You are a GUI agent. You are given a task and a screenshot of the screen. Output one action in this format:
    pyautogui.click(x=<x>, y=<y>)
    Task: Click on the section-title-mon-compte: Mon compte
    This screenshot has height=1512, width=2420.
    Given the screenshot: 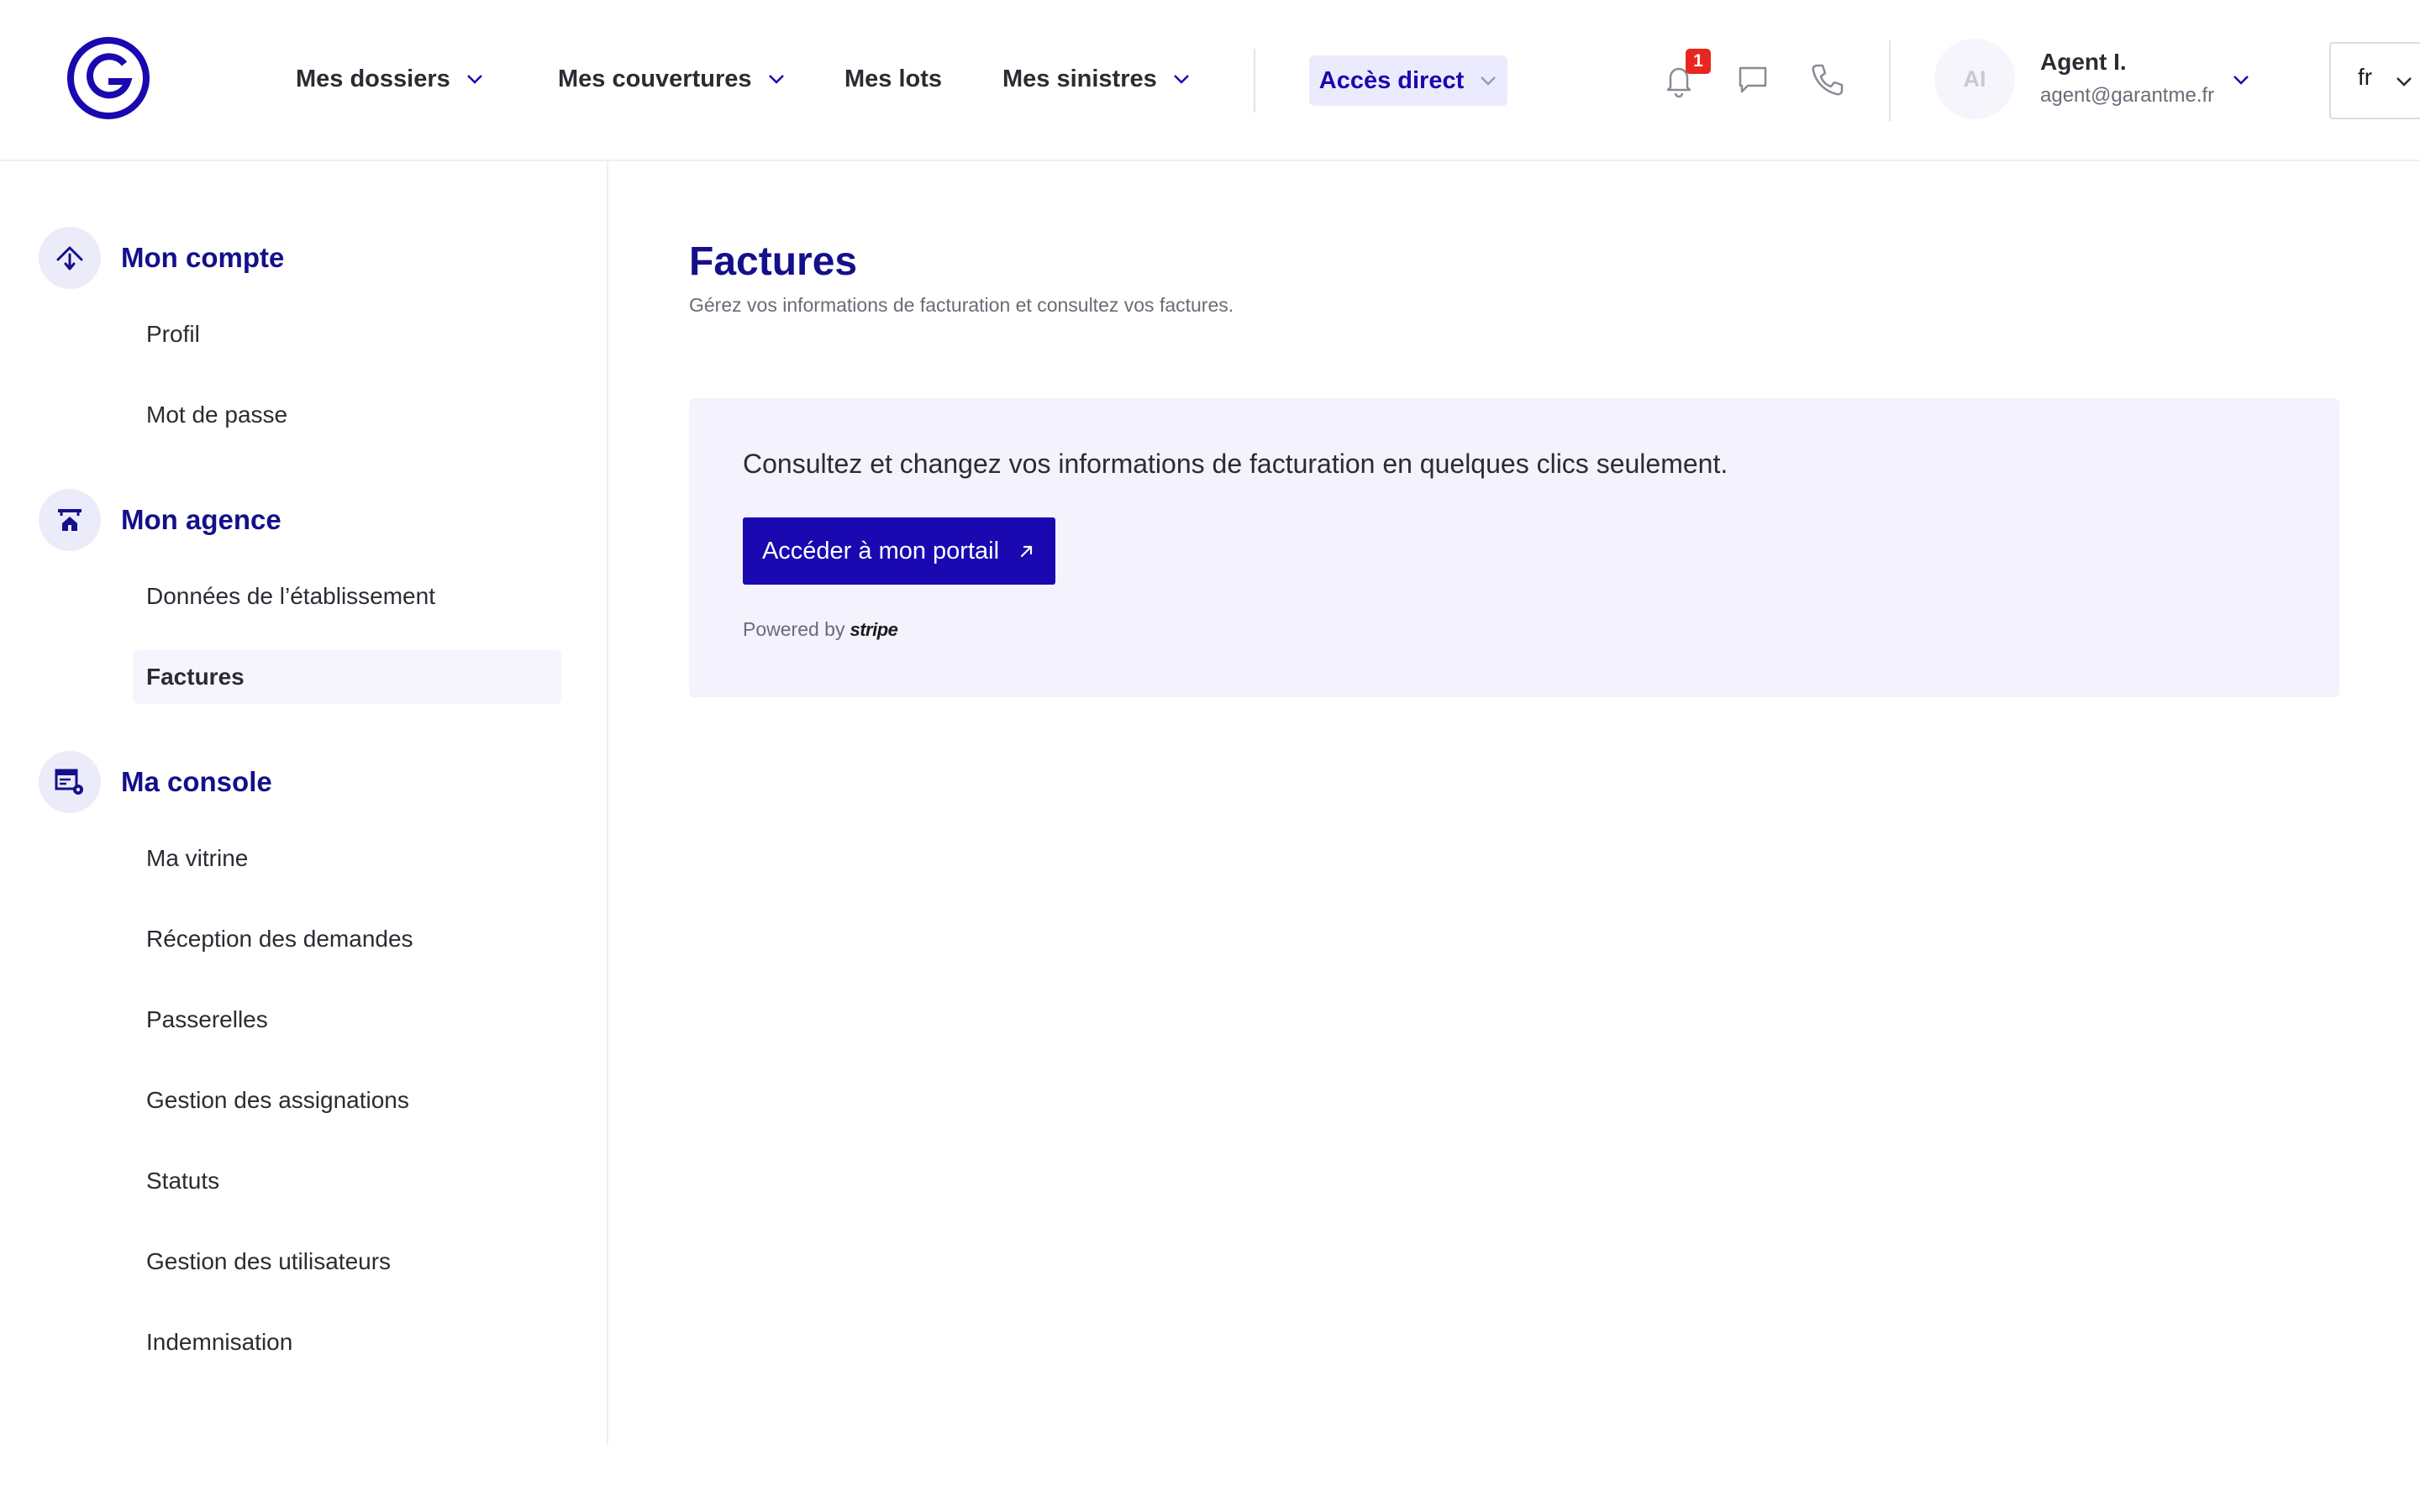 What is the action you would take?
    pyautogui.click(x=203, y=257)
    